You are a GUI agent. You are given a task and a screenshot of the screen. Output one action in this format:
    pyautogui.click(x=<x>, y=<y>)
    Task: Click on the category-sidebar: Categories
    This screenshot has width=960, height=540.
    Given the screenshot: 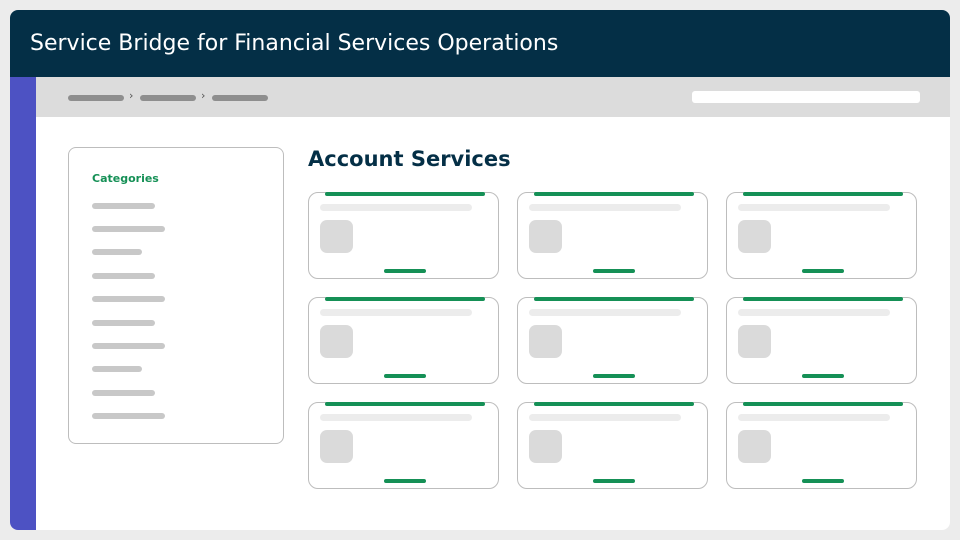 What is the action you would take?
    pyautogui.click(x=176, y=295)
    